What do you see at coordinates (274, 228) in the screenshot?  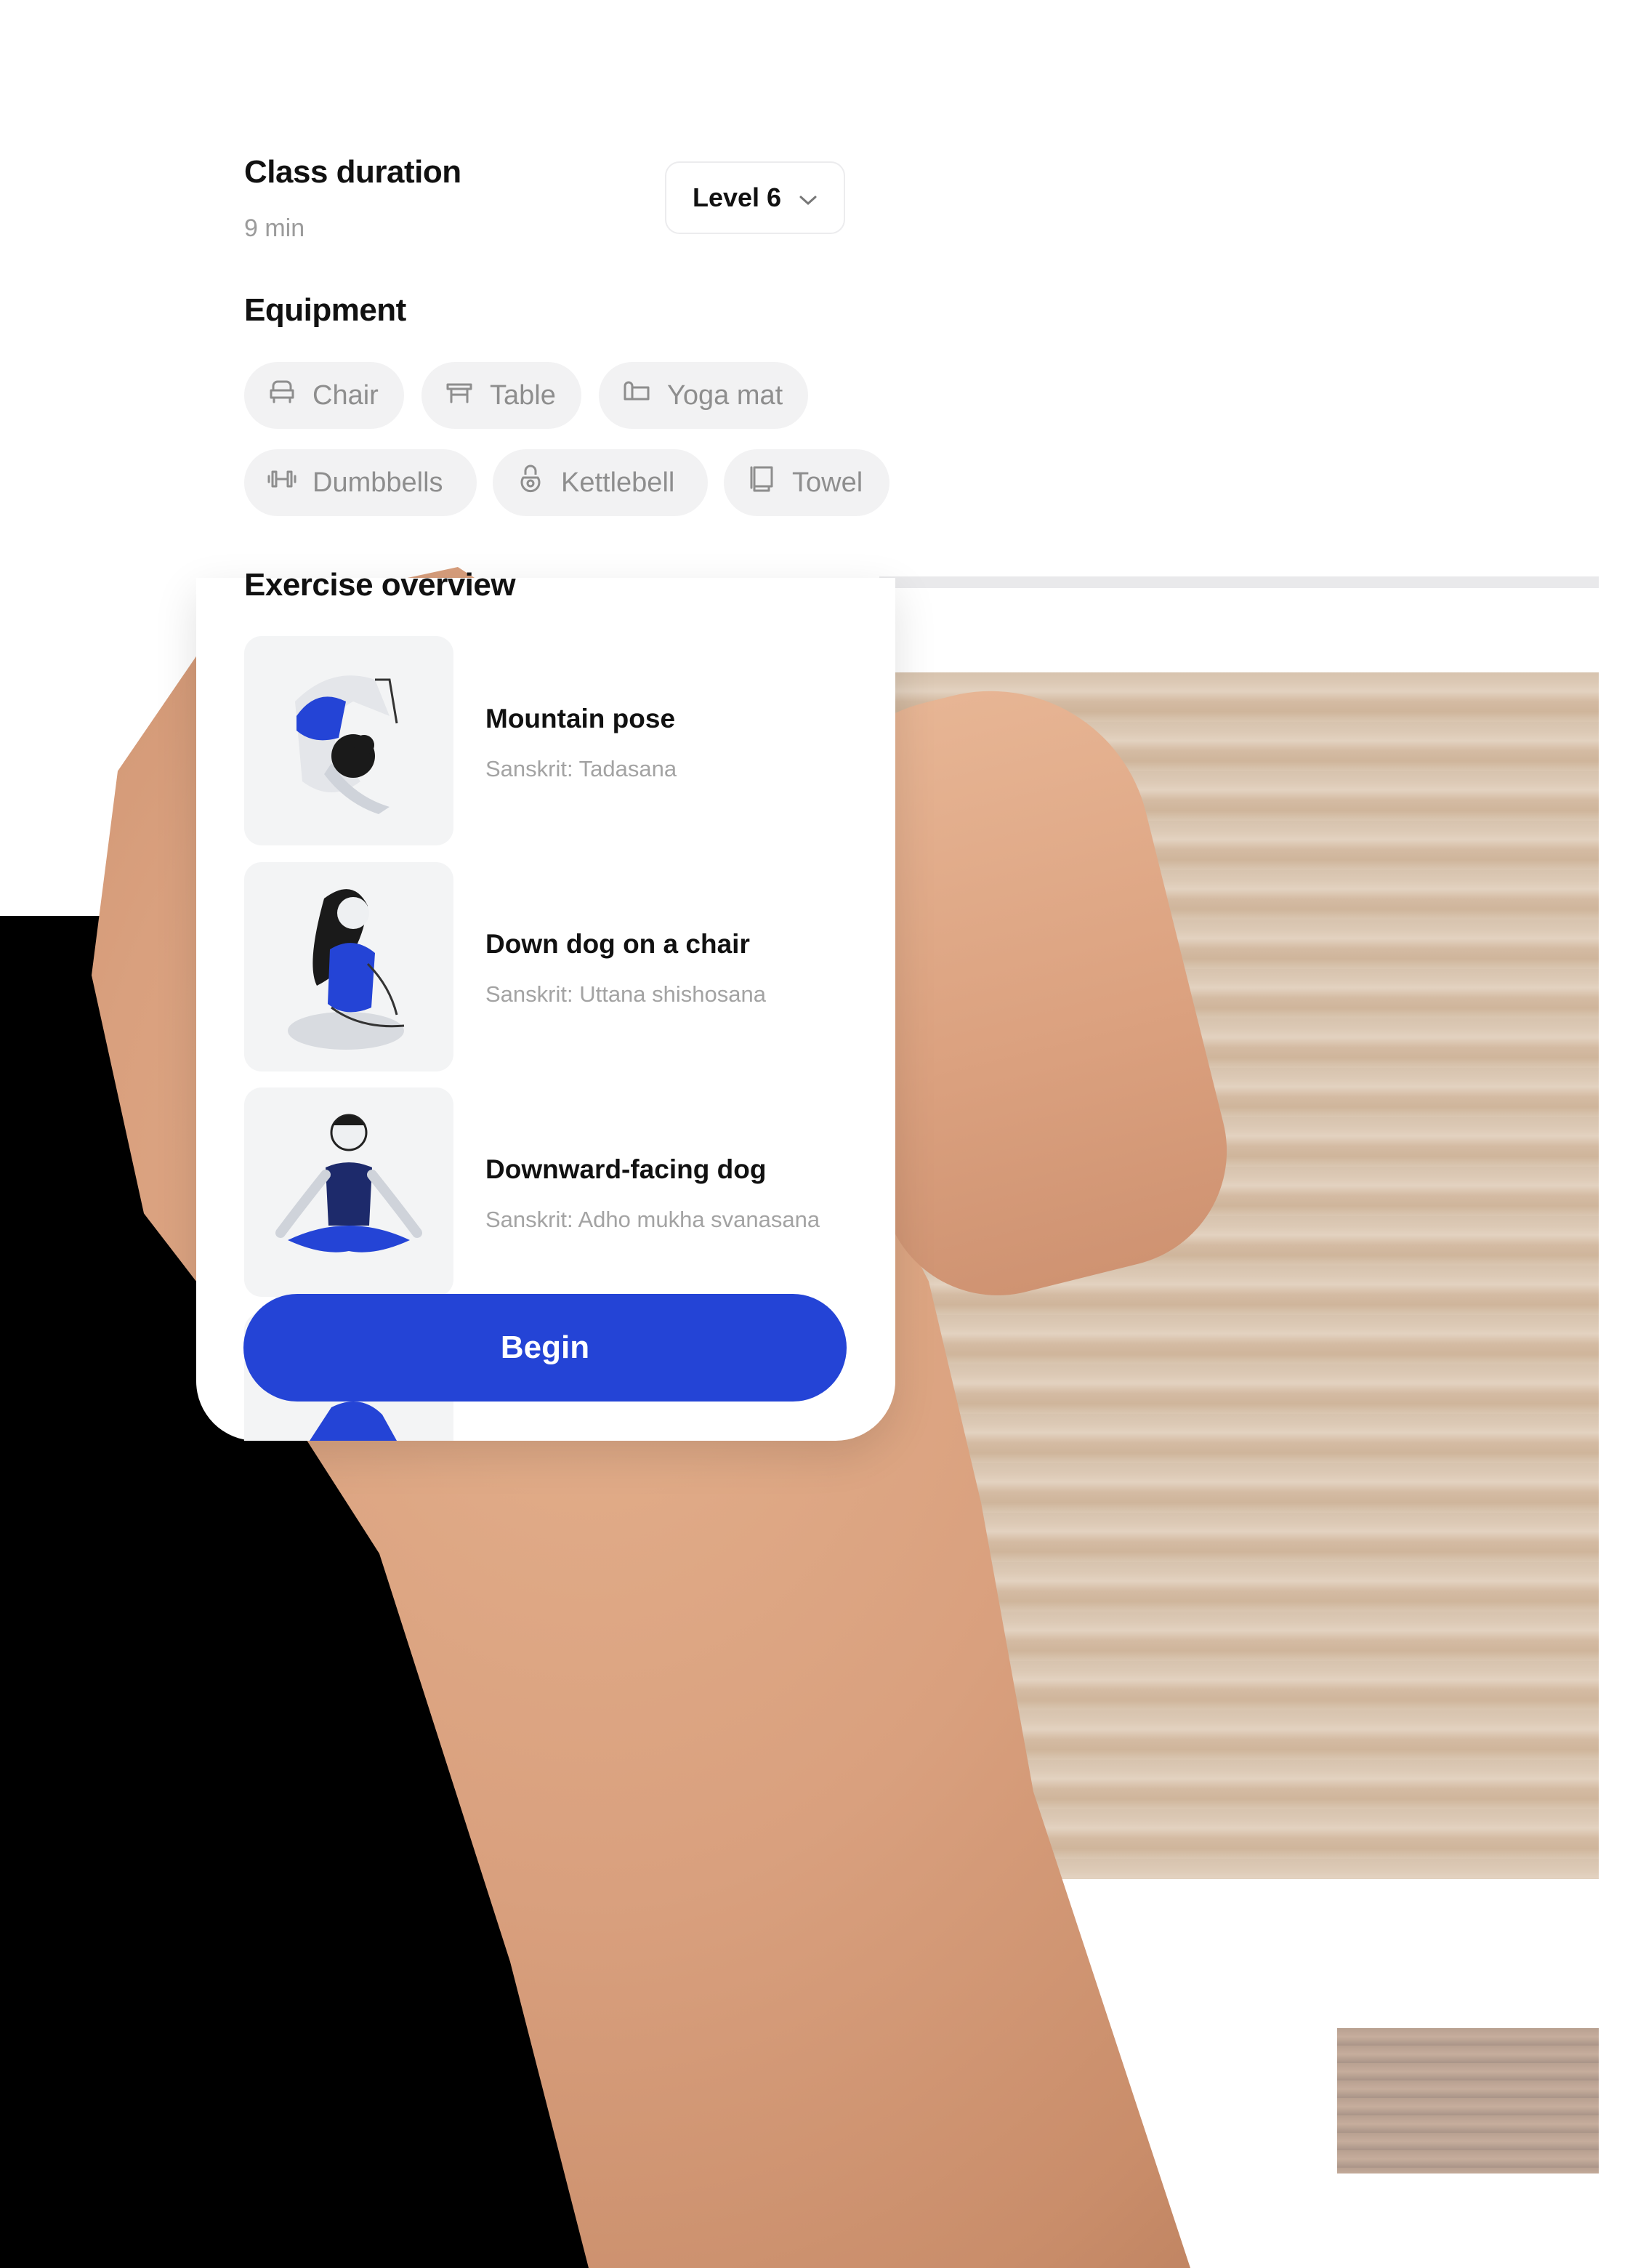 I see `class-duration-value: 9 min` at bounding box center [274, 228].